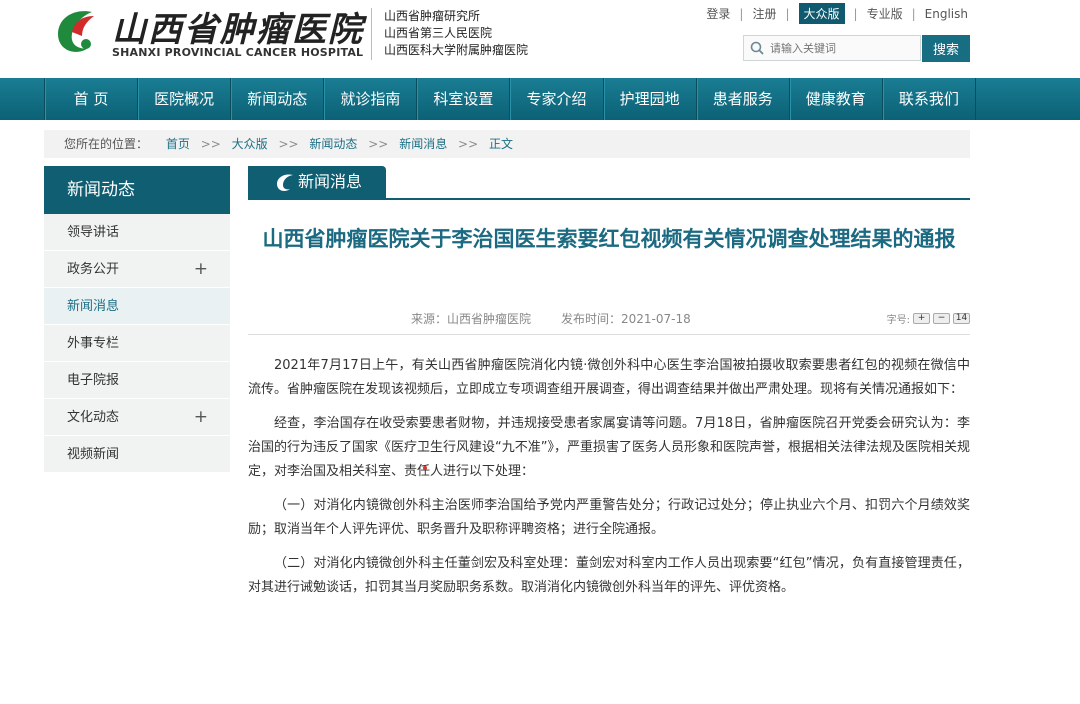 Image resolution: width=1080 pixels, height=704 pixels. Describe the element at coordinates (93, 417) in the screenshot. I see `sidebar-item-label: 文化动态` at that location.